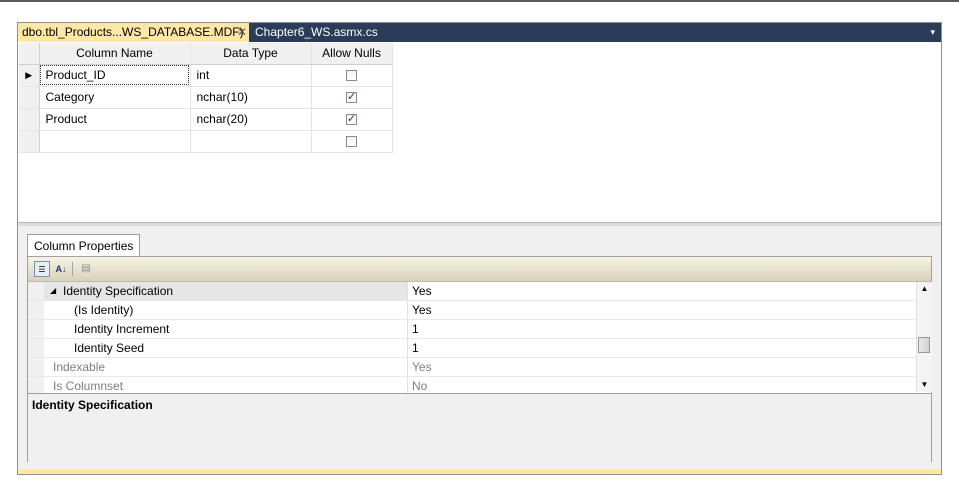 The image size is (959, 499). Describe the element at coordinates (924, 289) in the screenshot. I see `scroll-up-icon: ▲` at that location.